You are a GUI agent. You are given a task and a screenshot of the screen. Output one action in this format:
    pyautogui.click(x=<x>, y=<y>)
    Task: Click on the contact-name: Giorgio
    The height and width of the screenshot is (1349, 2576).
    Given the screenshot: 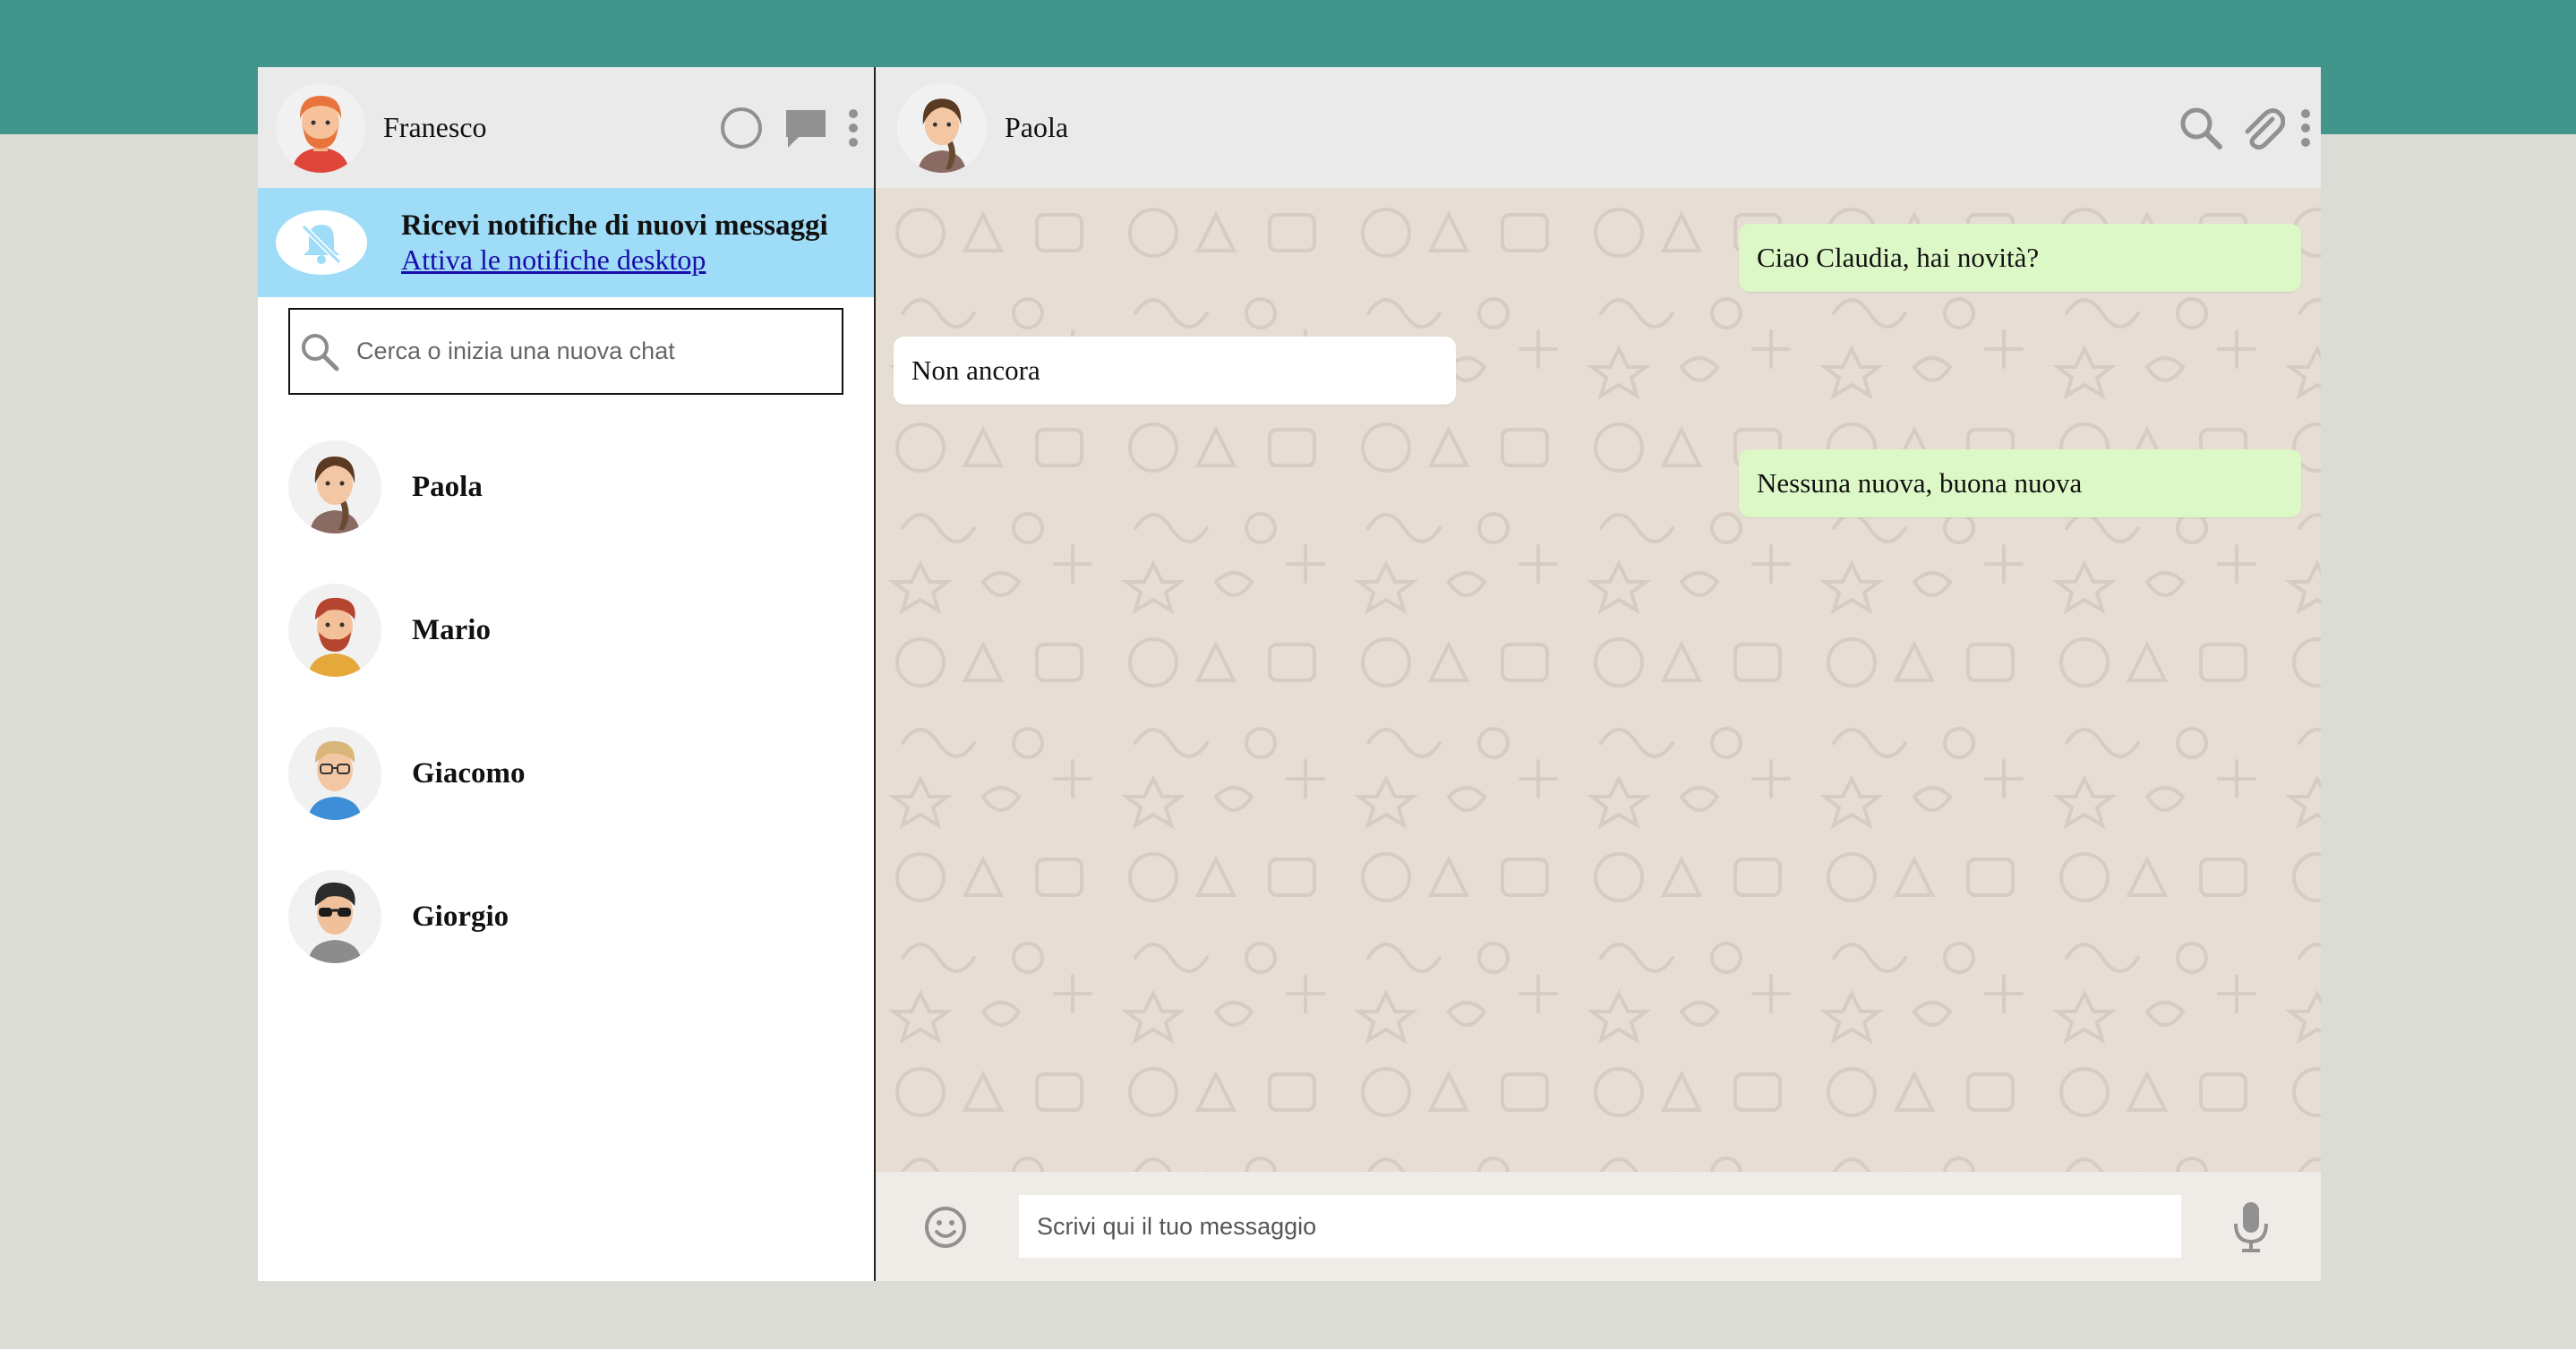 What is the action you would take?
    pyautogui.click(x=460, y=917)
    